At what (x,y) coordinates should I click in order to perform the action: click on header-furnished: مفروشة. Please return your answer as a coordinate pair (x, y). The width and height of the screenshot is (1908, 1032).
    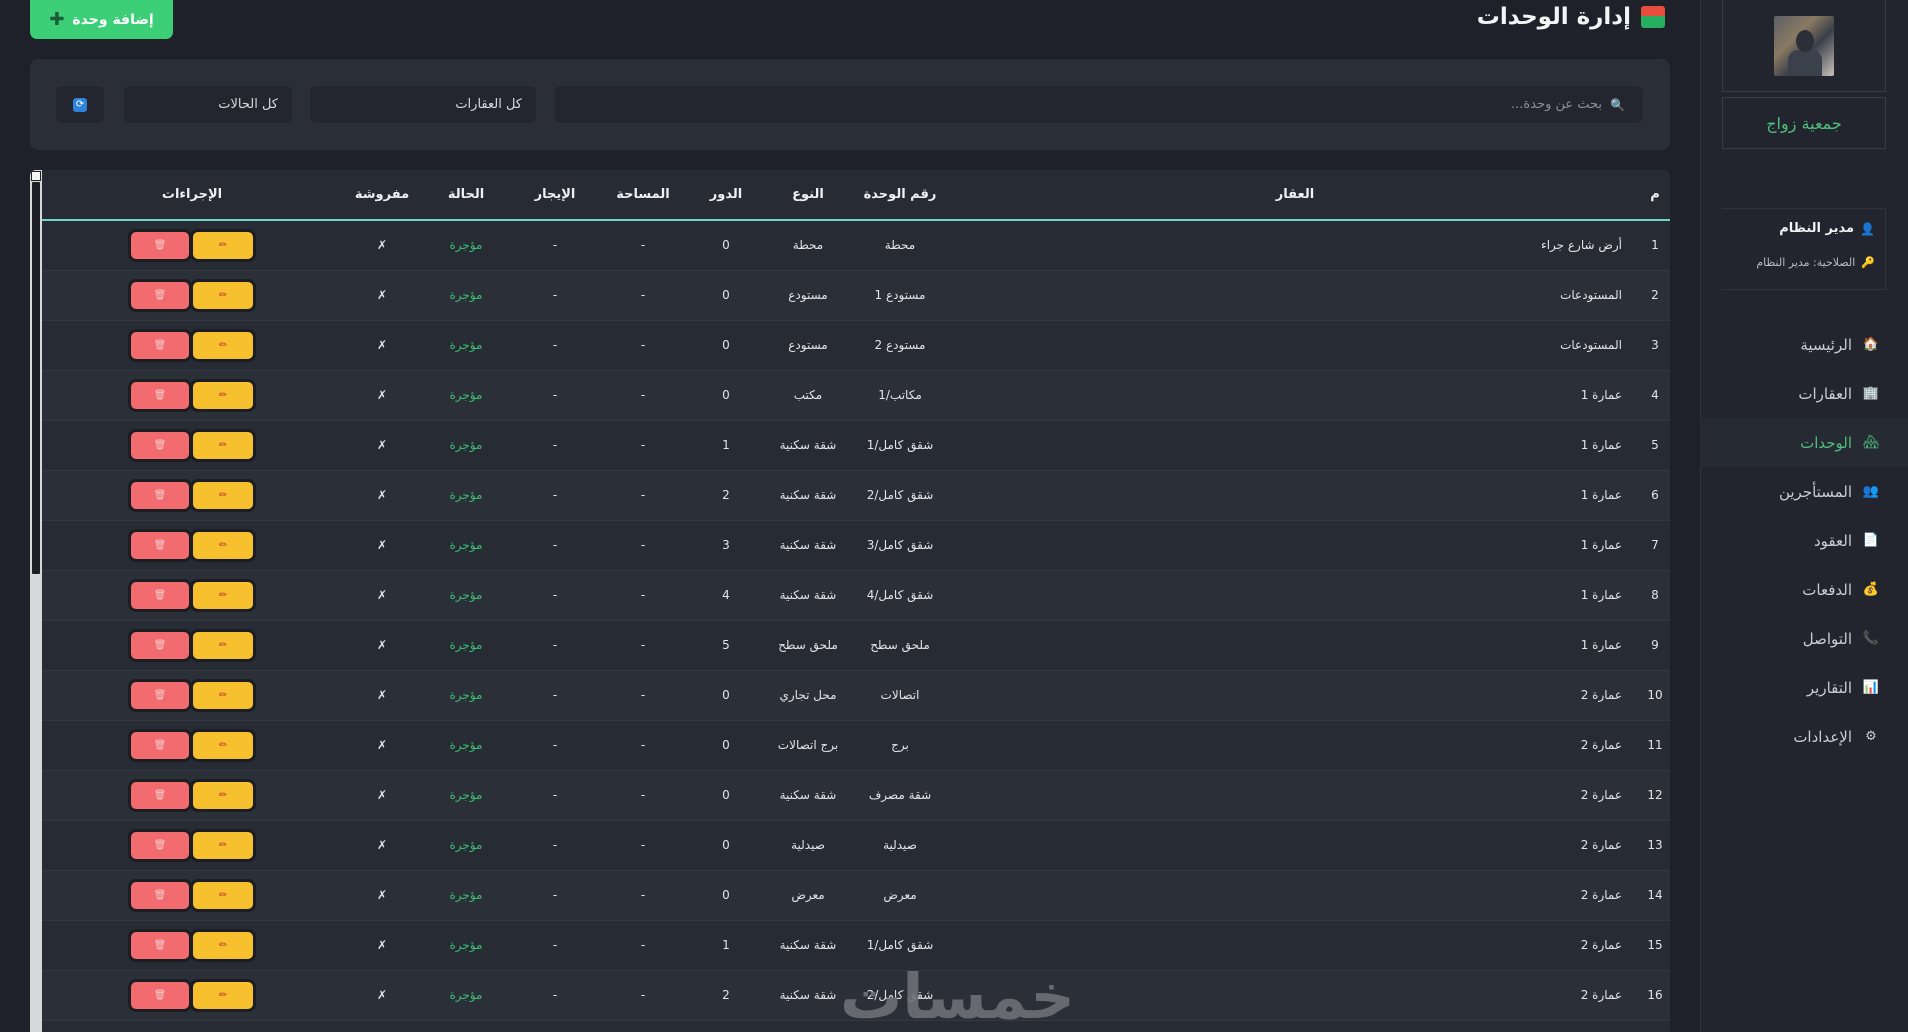
    Looking at the image, I should click on (382, 195).